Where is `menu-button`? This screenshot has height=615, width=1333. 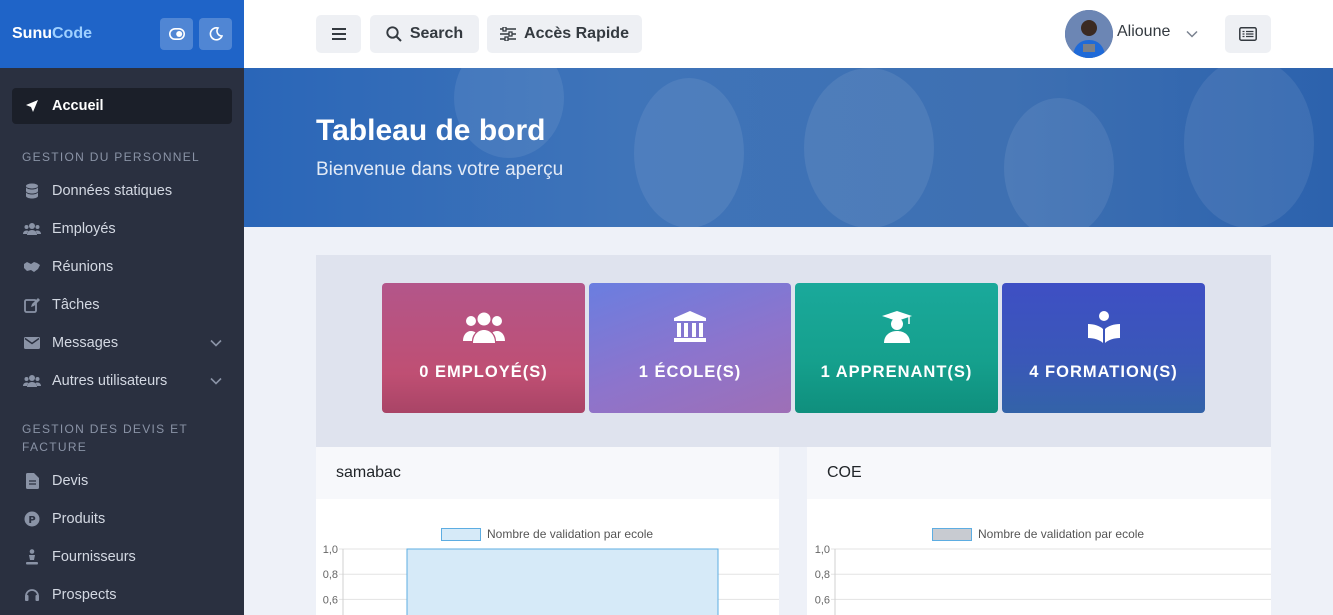
menu-button is located at coordinates (338, 34).